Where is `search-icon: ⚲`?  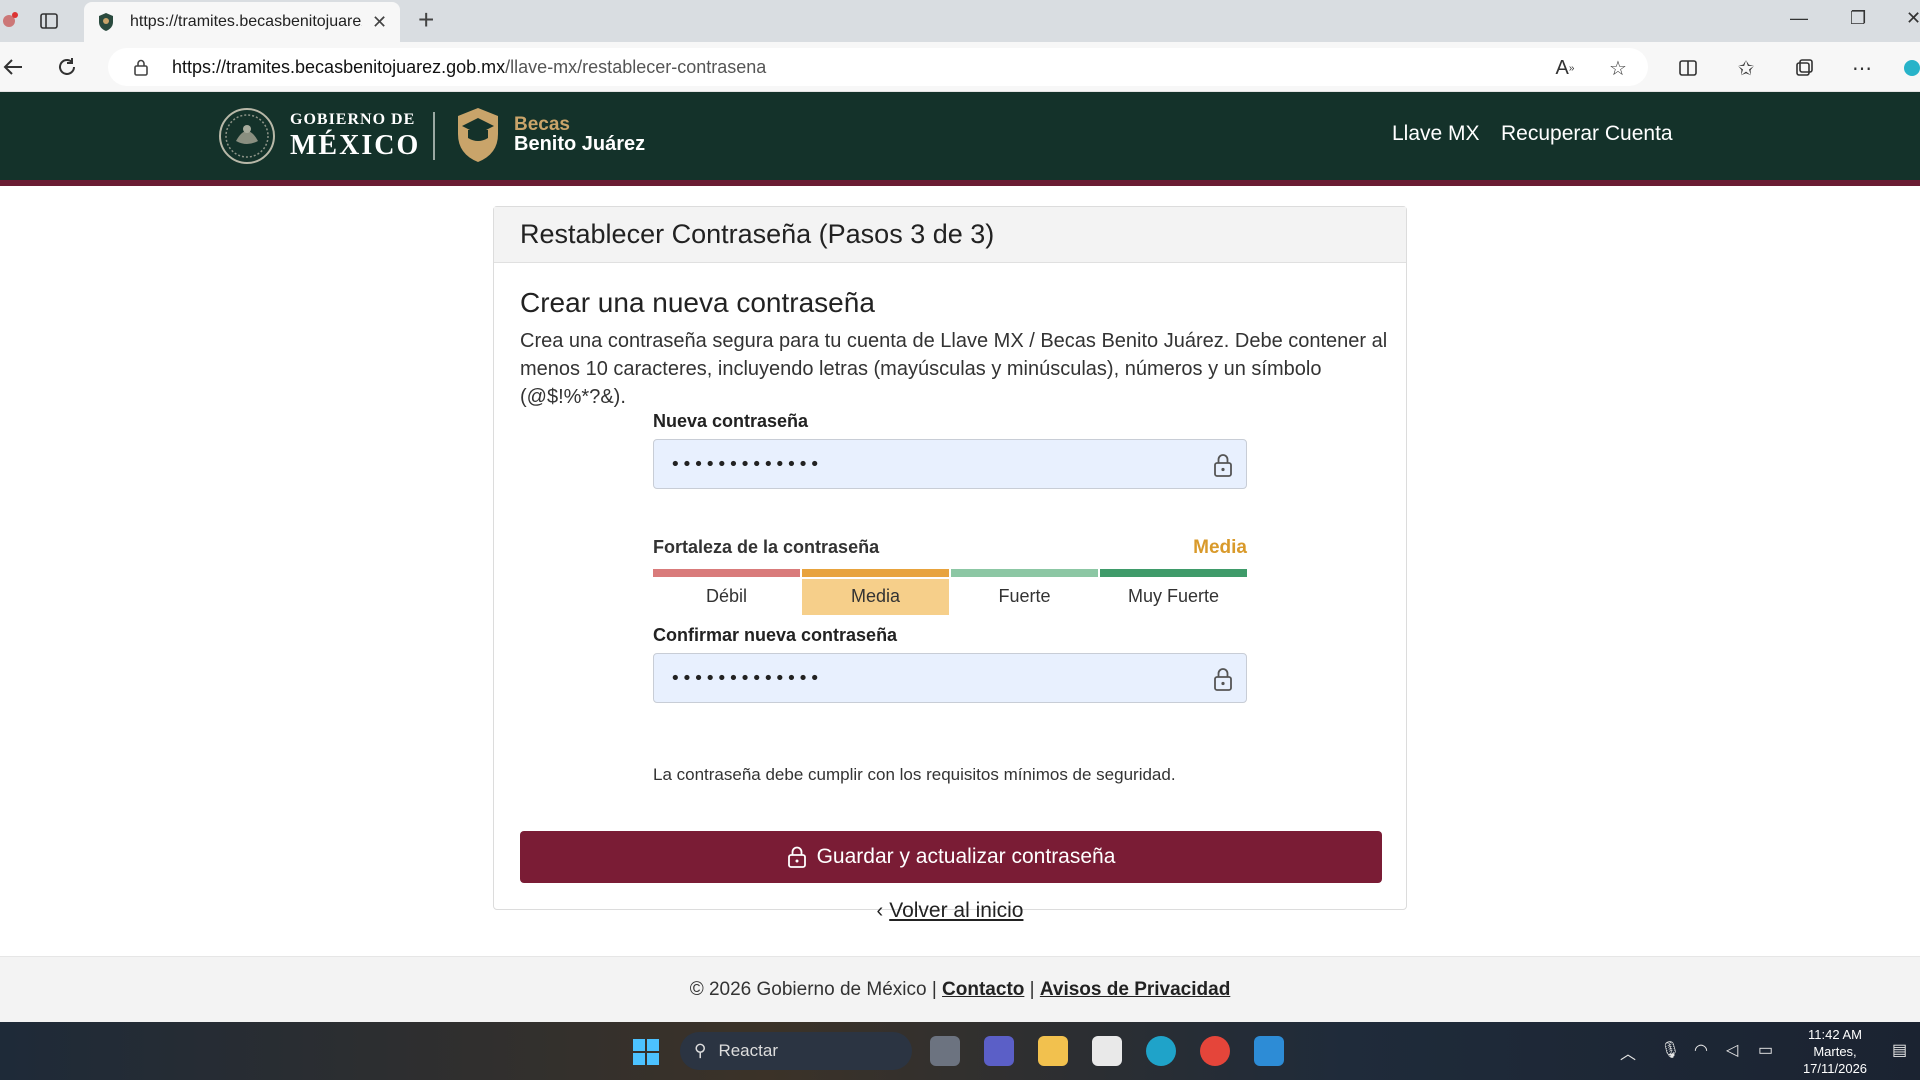 search-icon: ⚲ is located at coordinates (700, 1050).